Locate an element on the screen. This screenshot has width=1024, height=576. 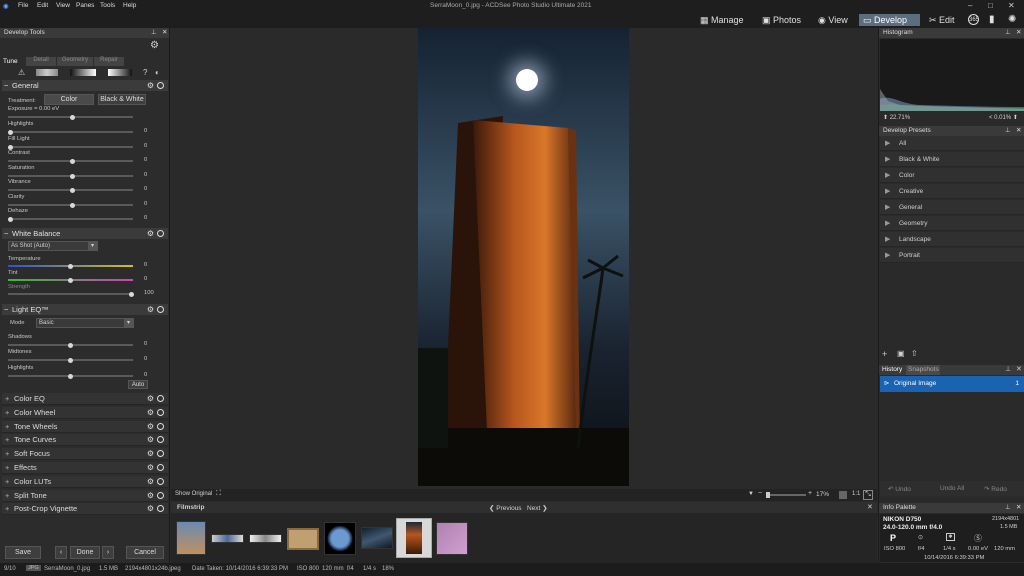
zoom-out-icon: ▼ is located at coordinates (751, 494).